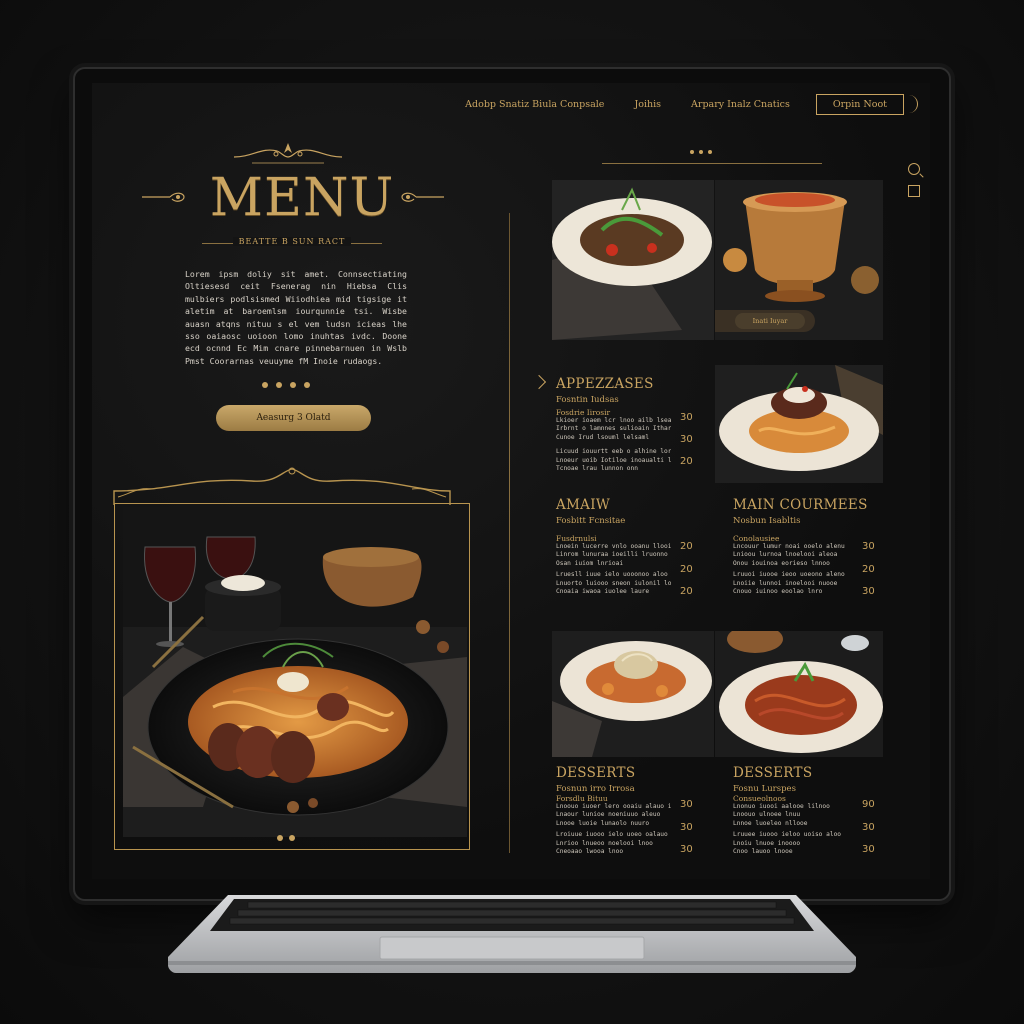 This screenshot has height=1024, width=1024. I want to click on side-tools, so click(915, 185).